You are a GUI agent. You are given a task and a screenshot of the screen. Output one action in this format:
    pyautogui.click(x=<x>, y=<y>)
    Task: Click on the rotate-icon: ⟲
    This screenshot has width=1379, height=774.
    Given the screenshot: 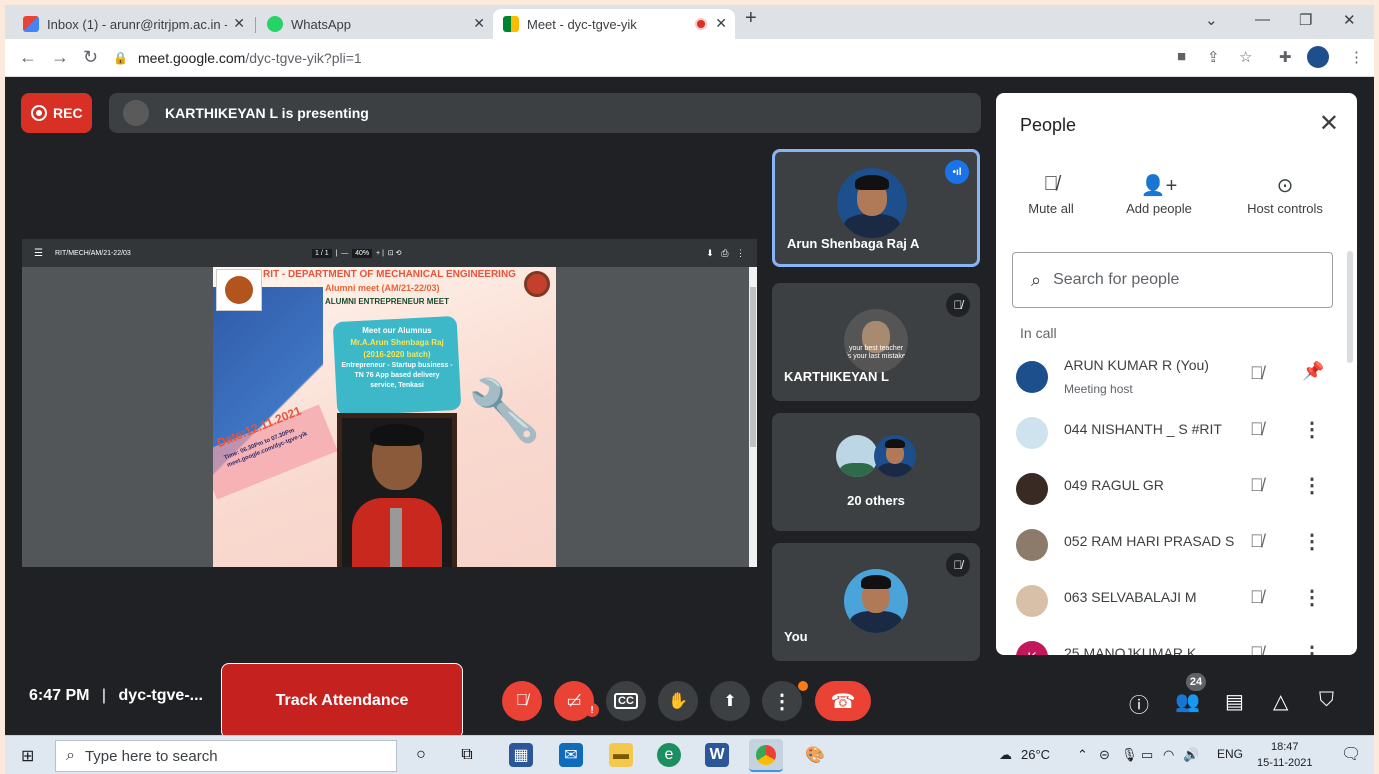 What is the action you would take?
    pyautogui.click(x=399, y=253)
    